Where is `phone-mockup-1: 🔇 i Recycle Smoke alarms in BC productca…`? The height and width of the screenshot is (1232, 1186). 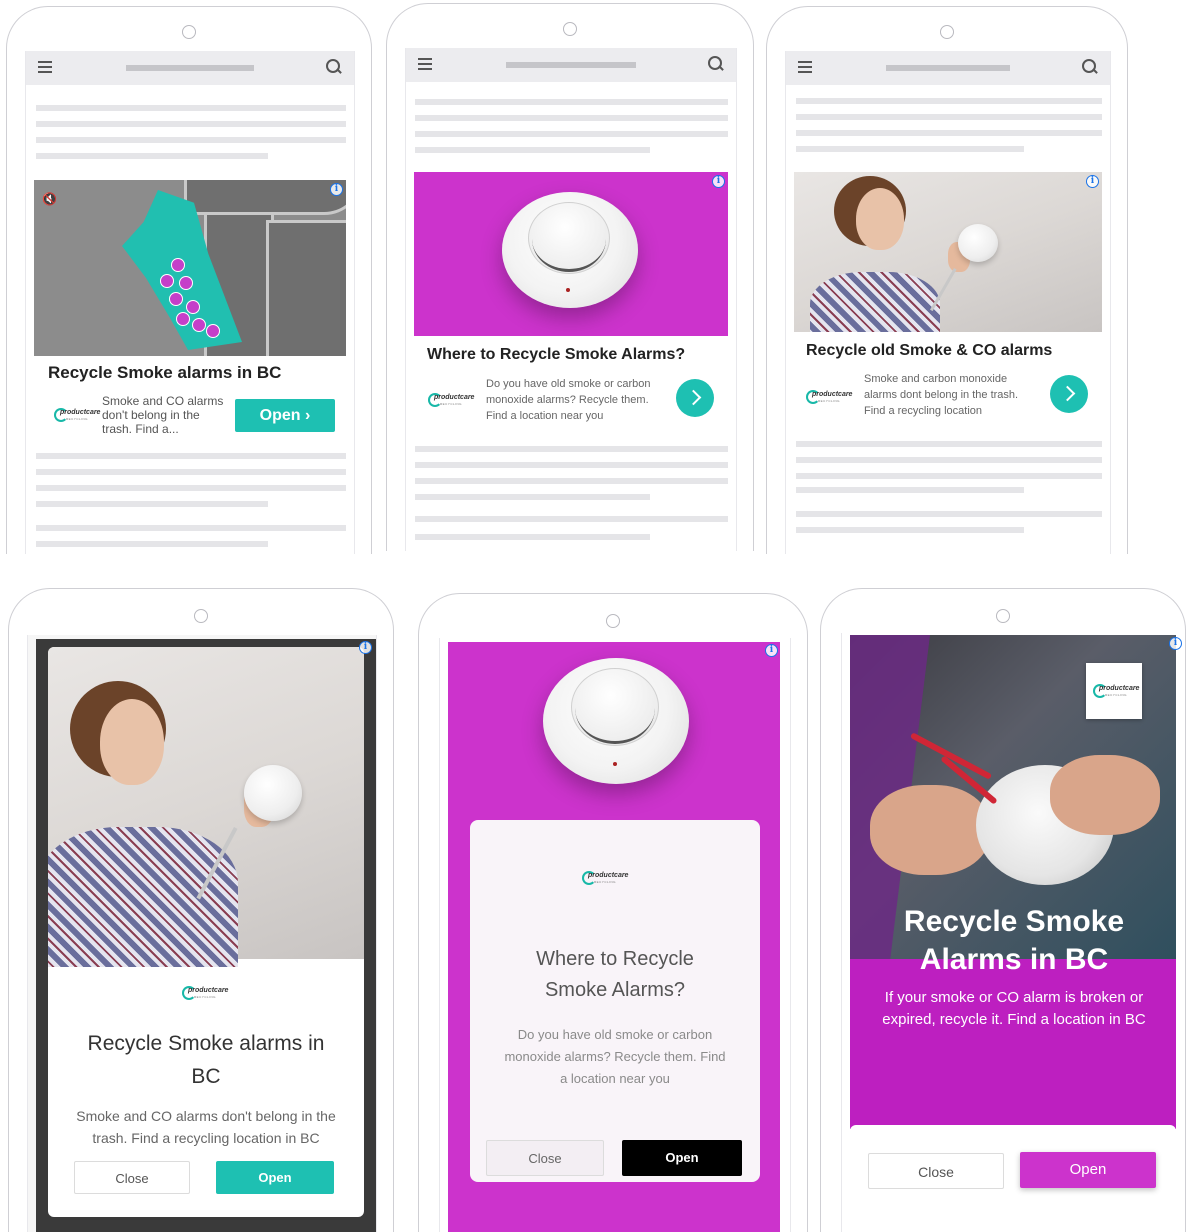
phone-mockup-1: 🔇 i Recycle Smoke alarms in BC productca… is located at coordinates (189, 280).